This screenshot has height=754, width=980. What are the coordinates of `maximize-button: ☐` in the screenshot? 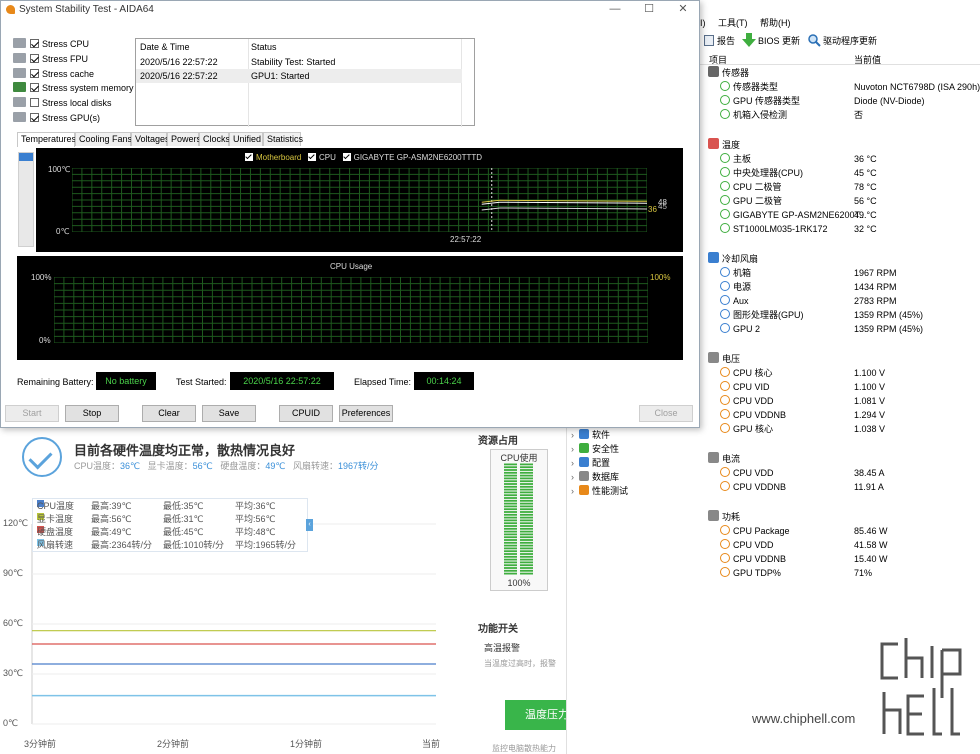 It's located at (649, 9).